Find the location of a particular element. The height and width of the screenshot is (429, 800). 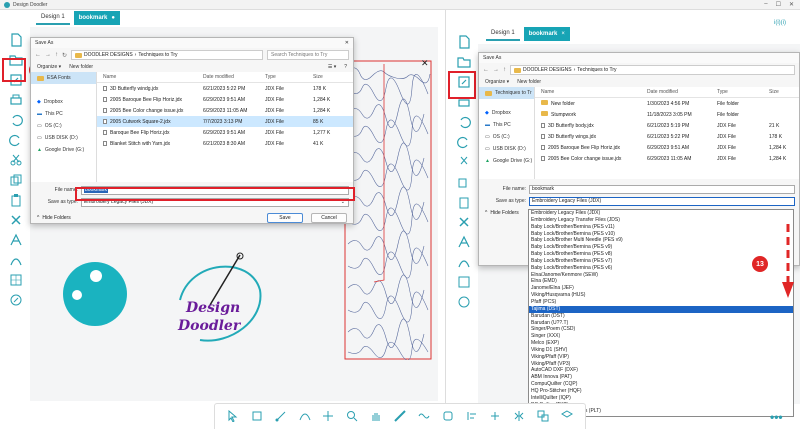

folder-row: Stumpwork 11/18/2023 3:05 PM File folder is located at coordinates (667, 114).